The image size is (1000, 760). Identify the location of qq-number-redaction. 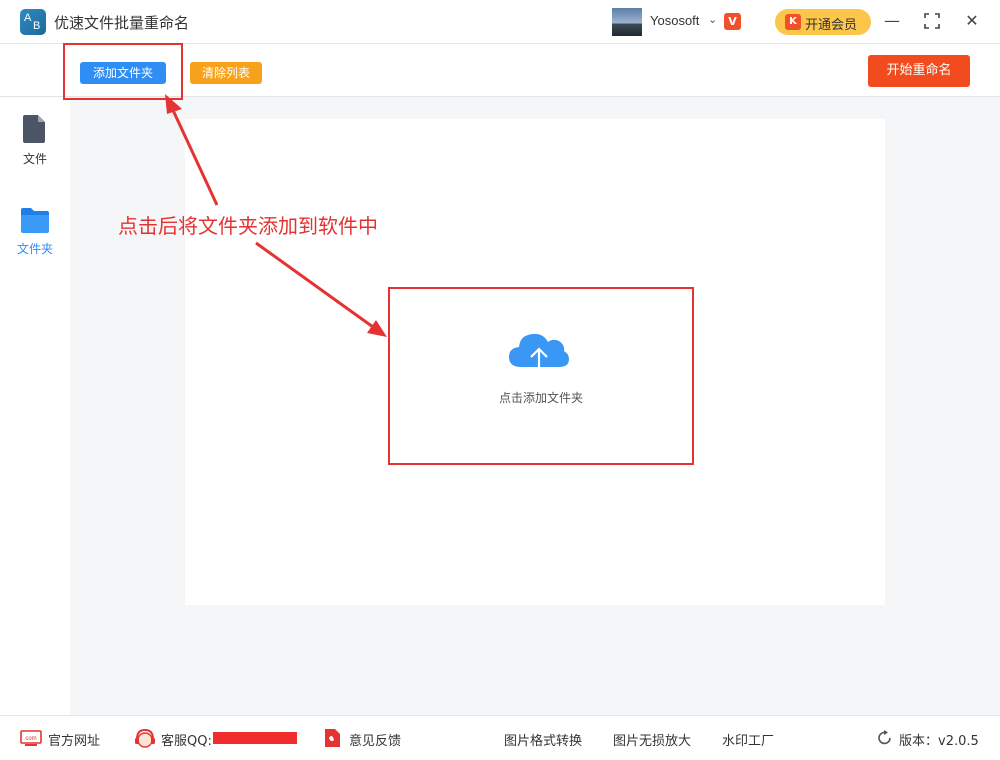
(255, 738).